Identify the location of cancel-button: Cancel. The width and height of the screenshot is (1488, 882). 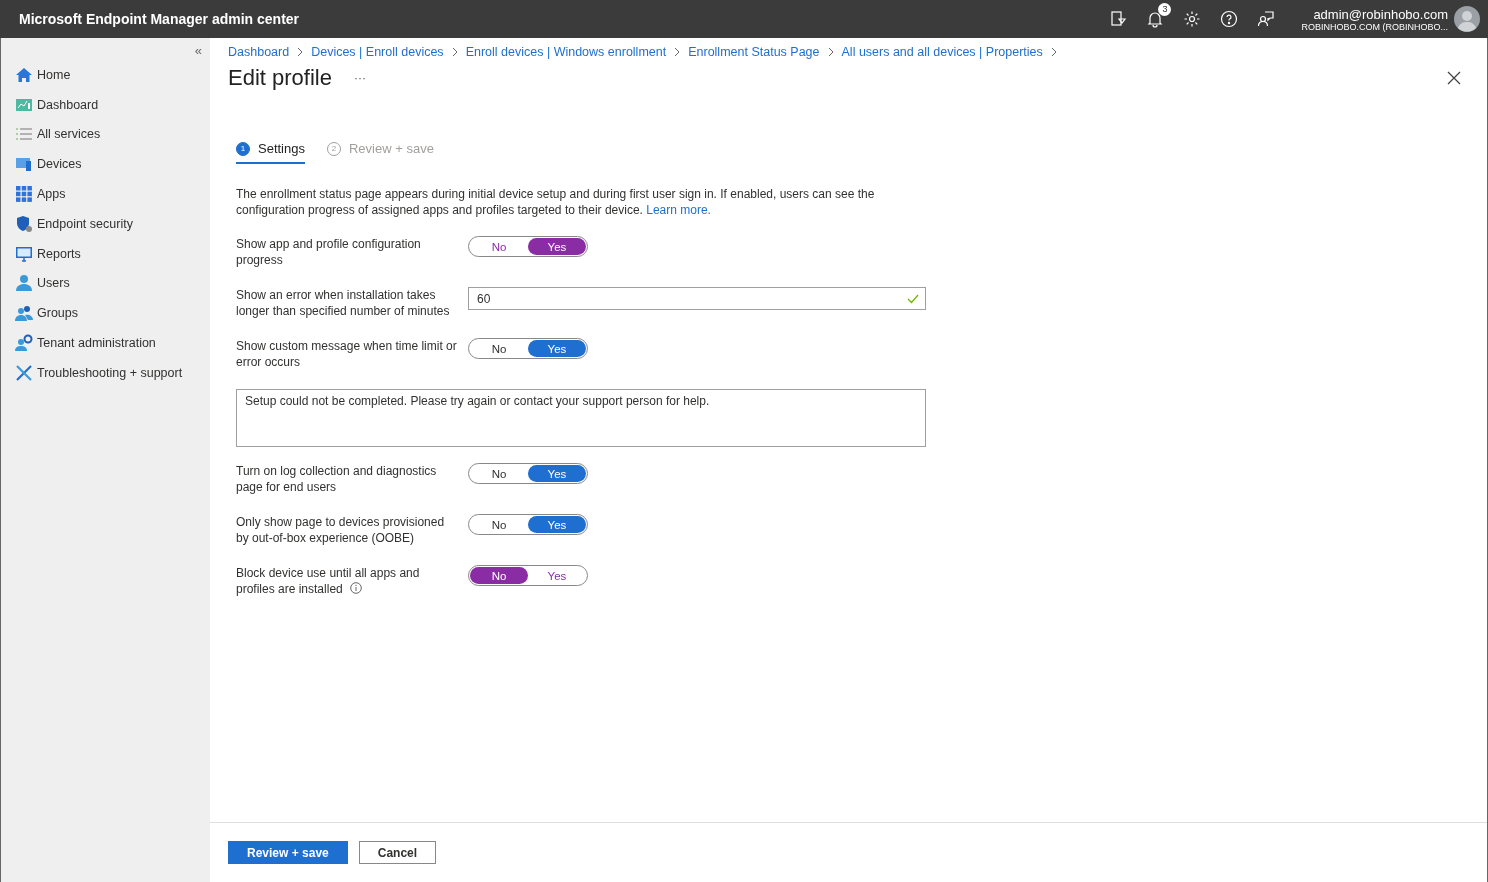
(397, 852).